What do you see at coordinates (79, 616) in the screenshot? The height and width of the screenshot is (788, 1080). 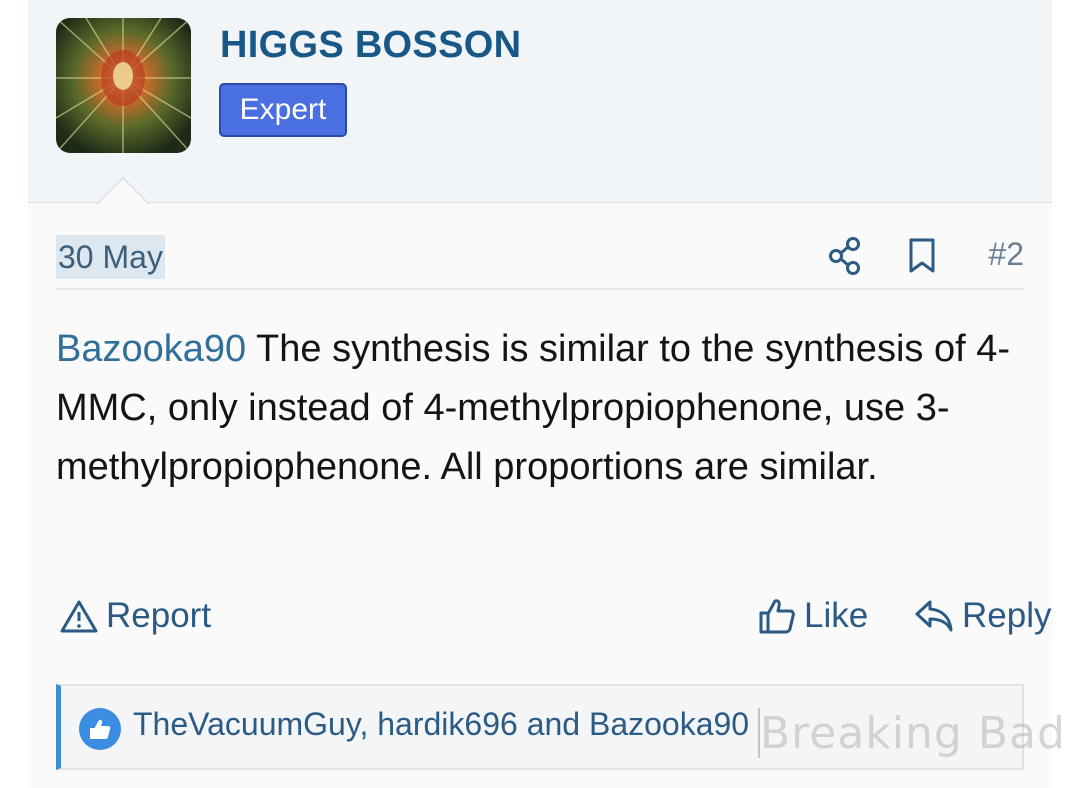 I see `warning-icon` at bounding box center [79, 616].